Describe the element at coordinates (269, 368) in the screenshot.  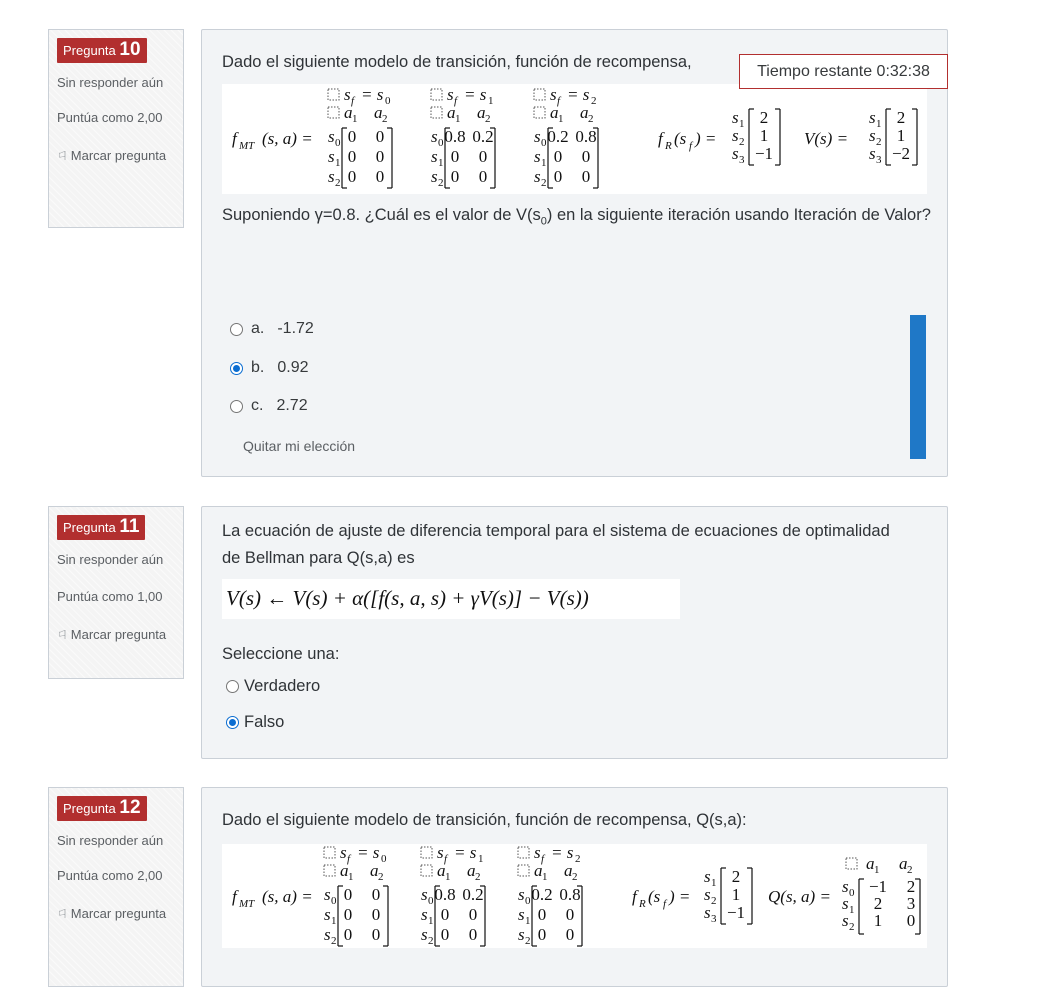
I see `option-b: b. 0.92` at that location.